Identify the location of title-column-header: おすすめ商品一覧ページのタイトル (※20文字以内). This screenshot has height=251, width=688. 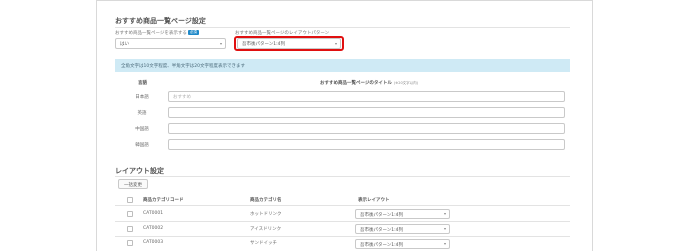
(369, 83).